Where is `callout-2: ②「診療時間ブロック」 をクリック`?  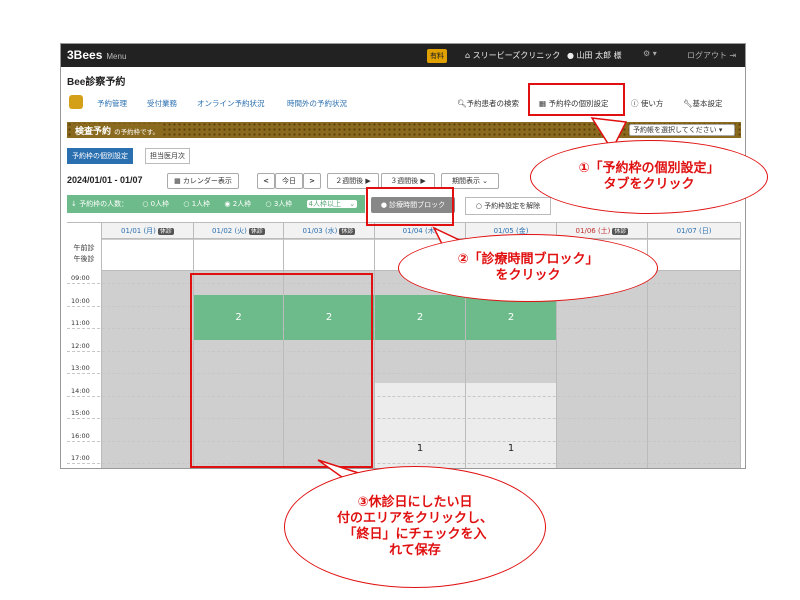 callout-2: ②「診療時間ブロック」 をクリック is located at coordinates (528, 268).